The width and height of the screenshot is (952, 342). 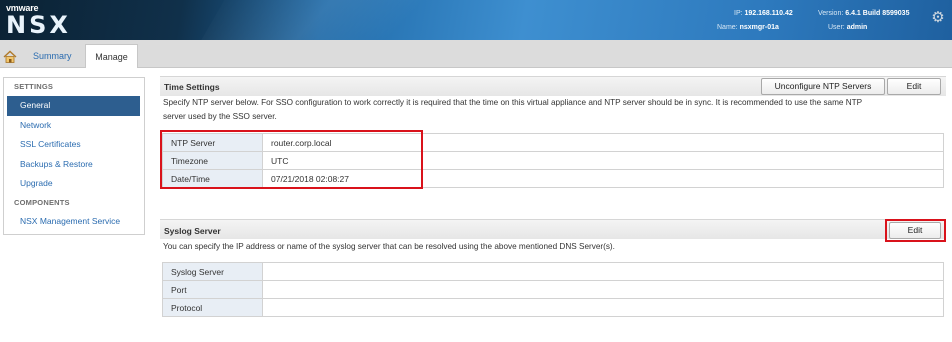 I want to click on sidebar-item-network: Network, so click(x=74, y=126).